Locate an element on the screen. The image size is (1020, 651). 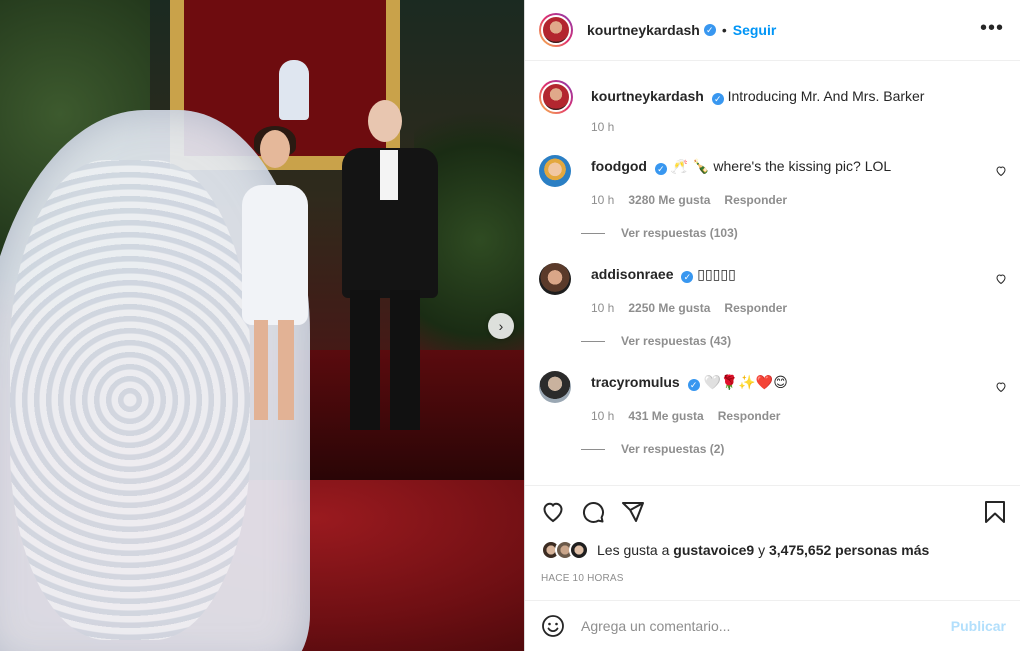
view-replies-button: Ver respuestas (2) is located at coordinates (652, 449).